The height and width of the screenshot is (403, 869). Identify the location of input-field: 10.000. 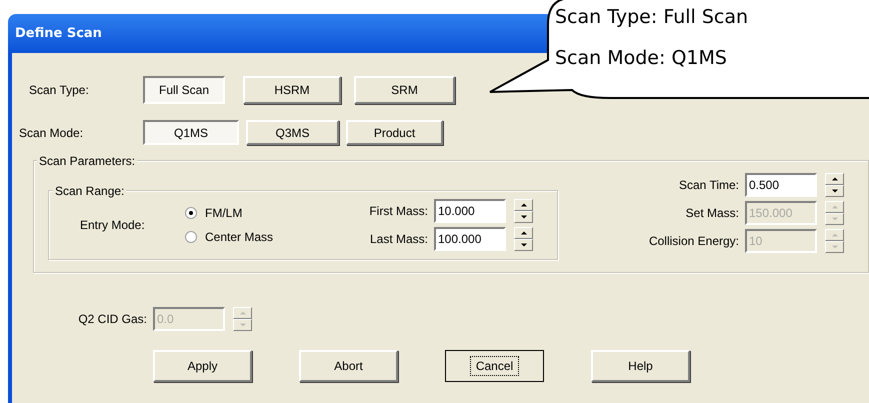
(470, 211).